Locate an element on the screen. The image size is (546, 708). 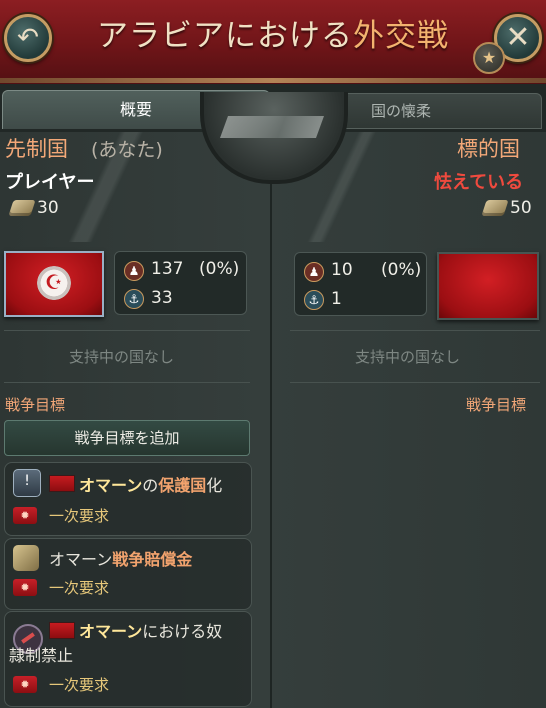
target-war-goals-label: 戦争目標 is located at coordinates (496, 405).